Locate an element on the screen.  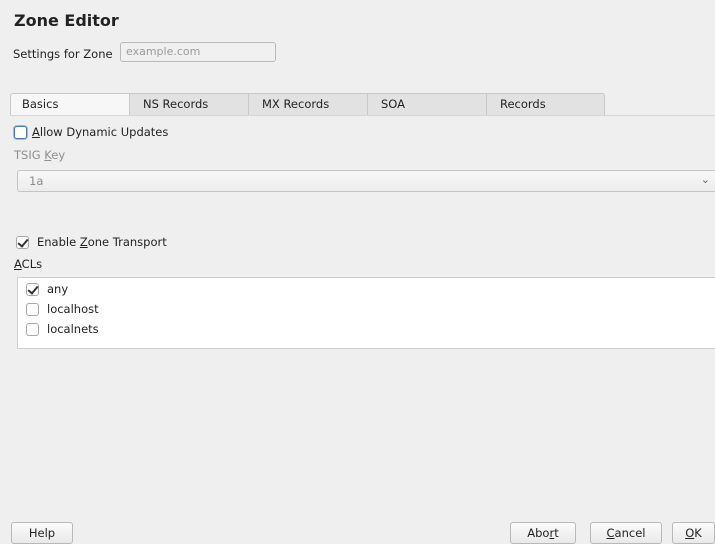
enable-zone-transport-text: one Transport is located at coordinates (127, 242).